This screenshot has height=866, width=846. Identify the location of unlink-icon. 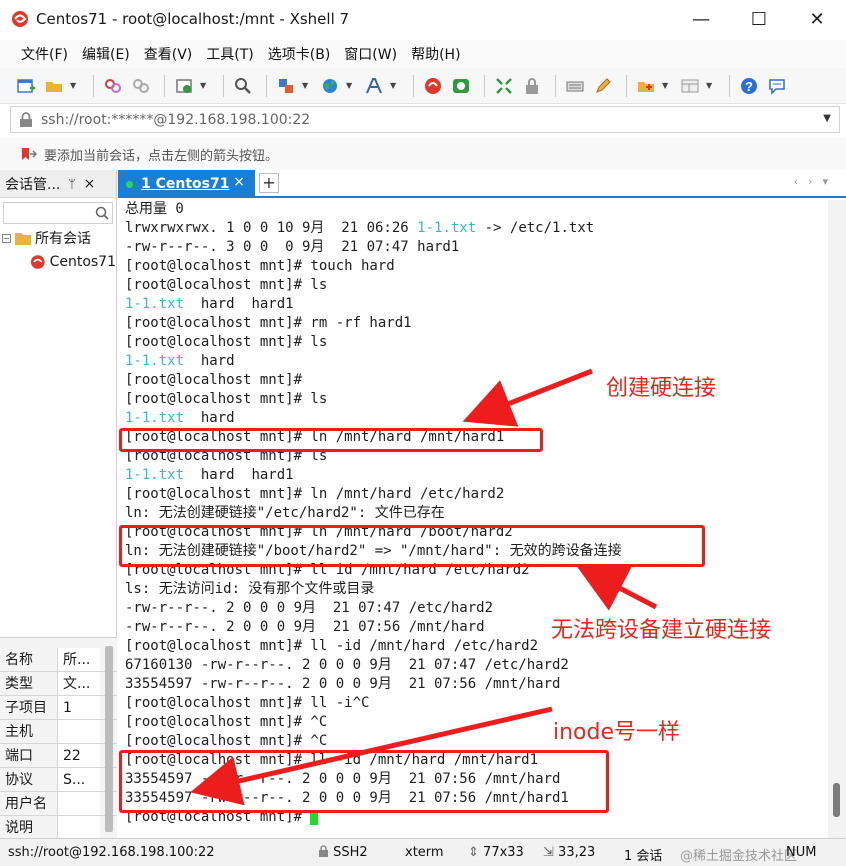
(141, 86).